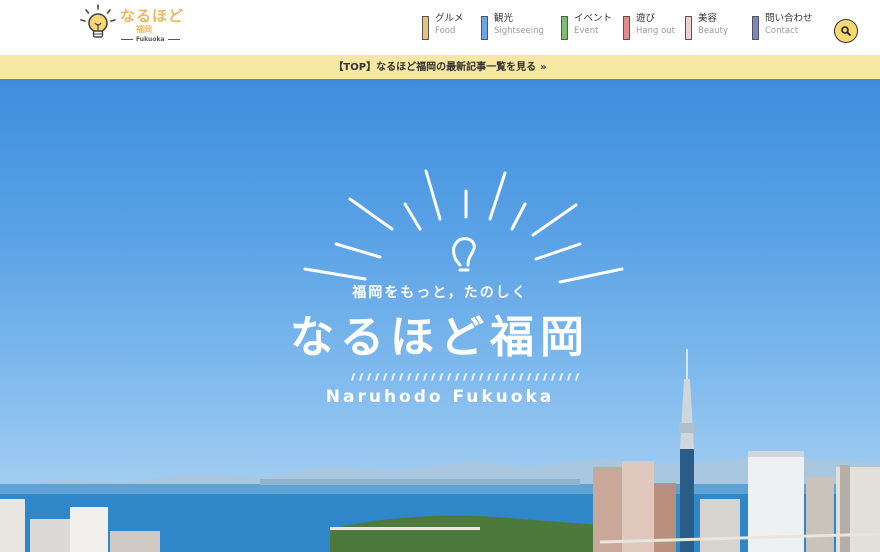 This screenshot has width=880, height=552. I want to click on nav-label: 観光, so click(504, 18).